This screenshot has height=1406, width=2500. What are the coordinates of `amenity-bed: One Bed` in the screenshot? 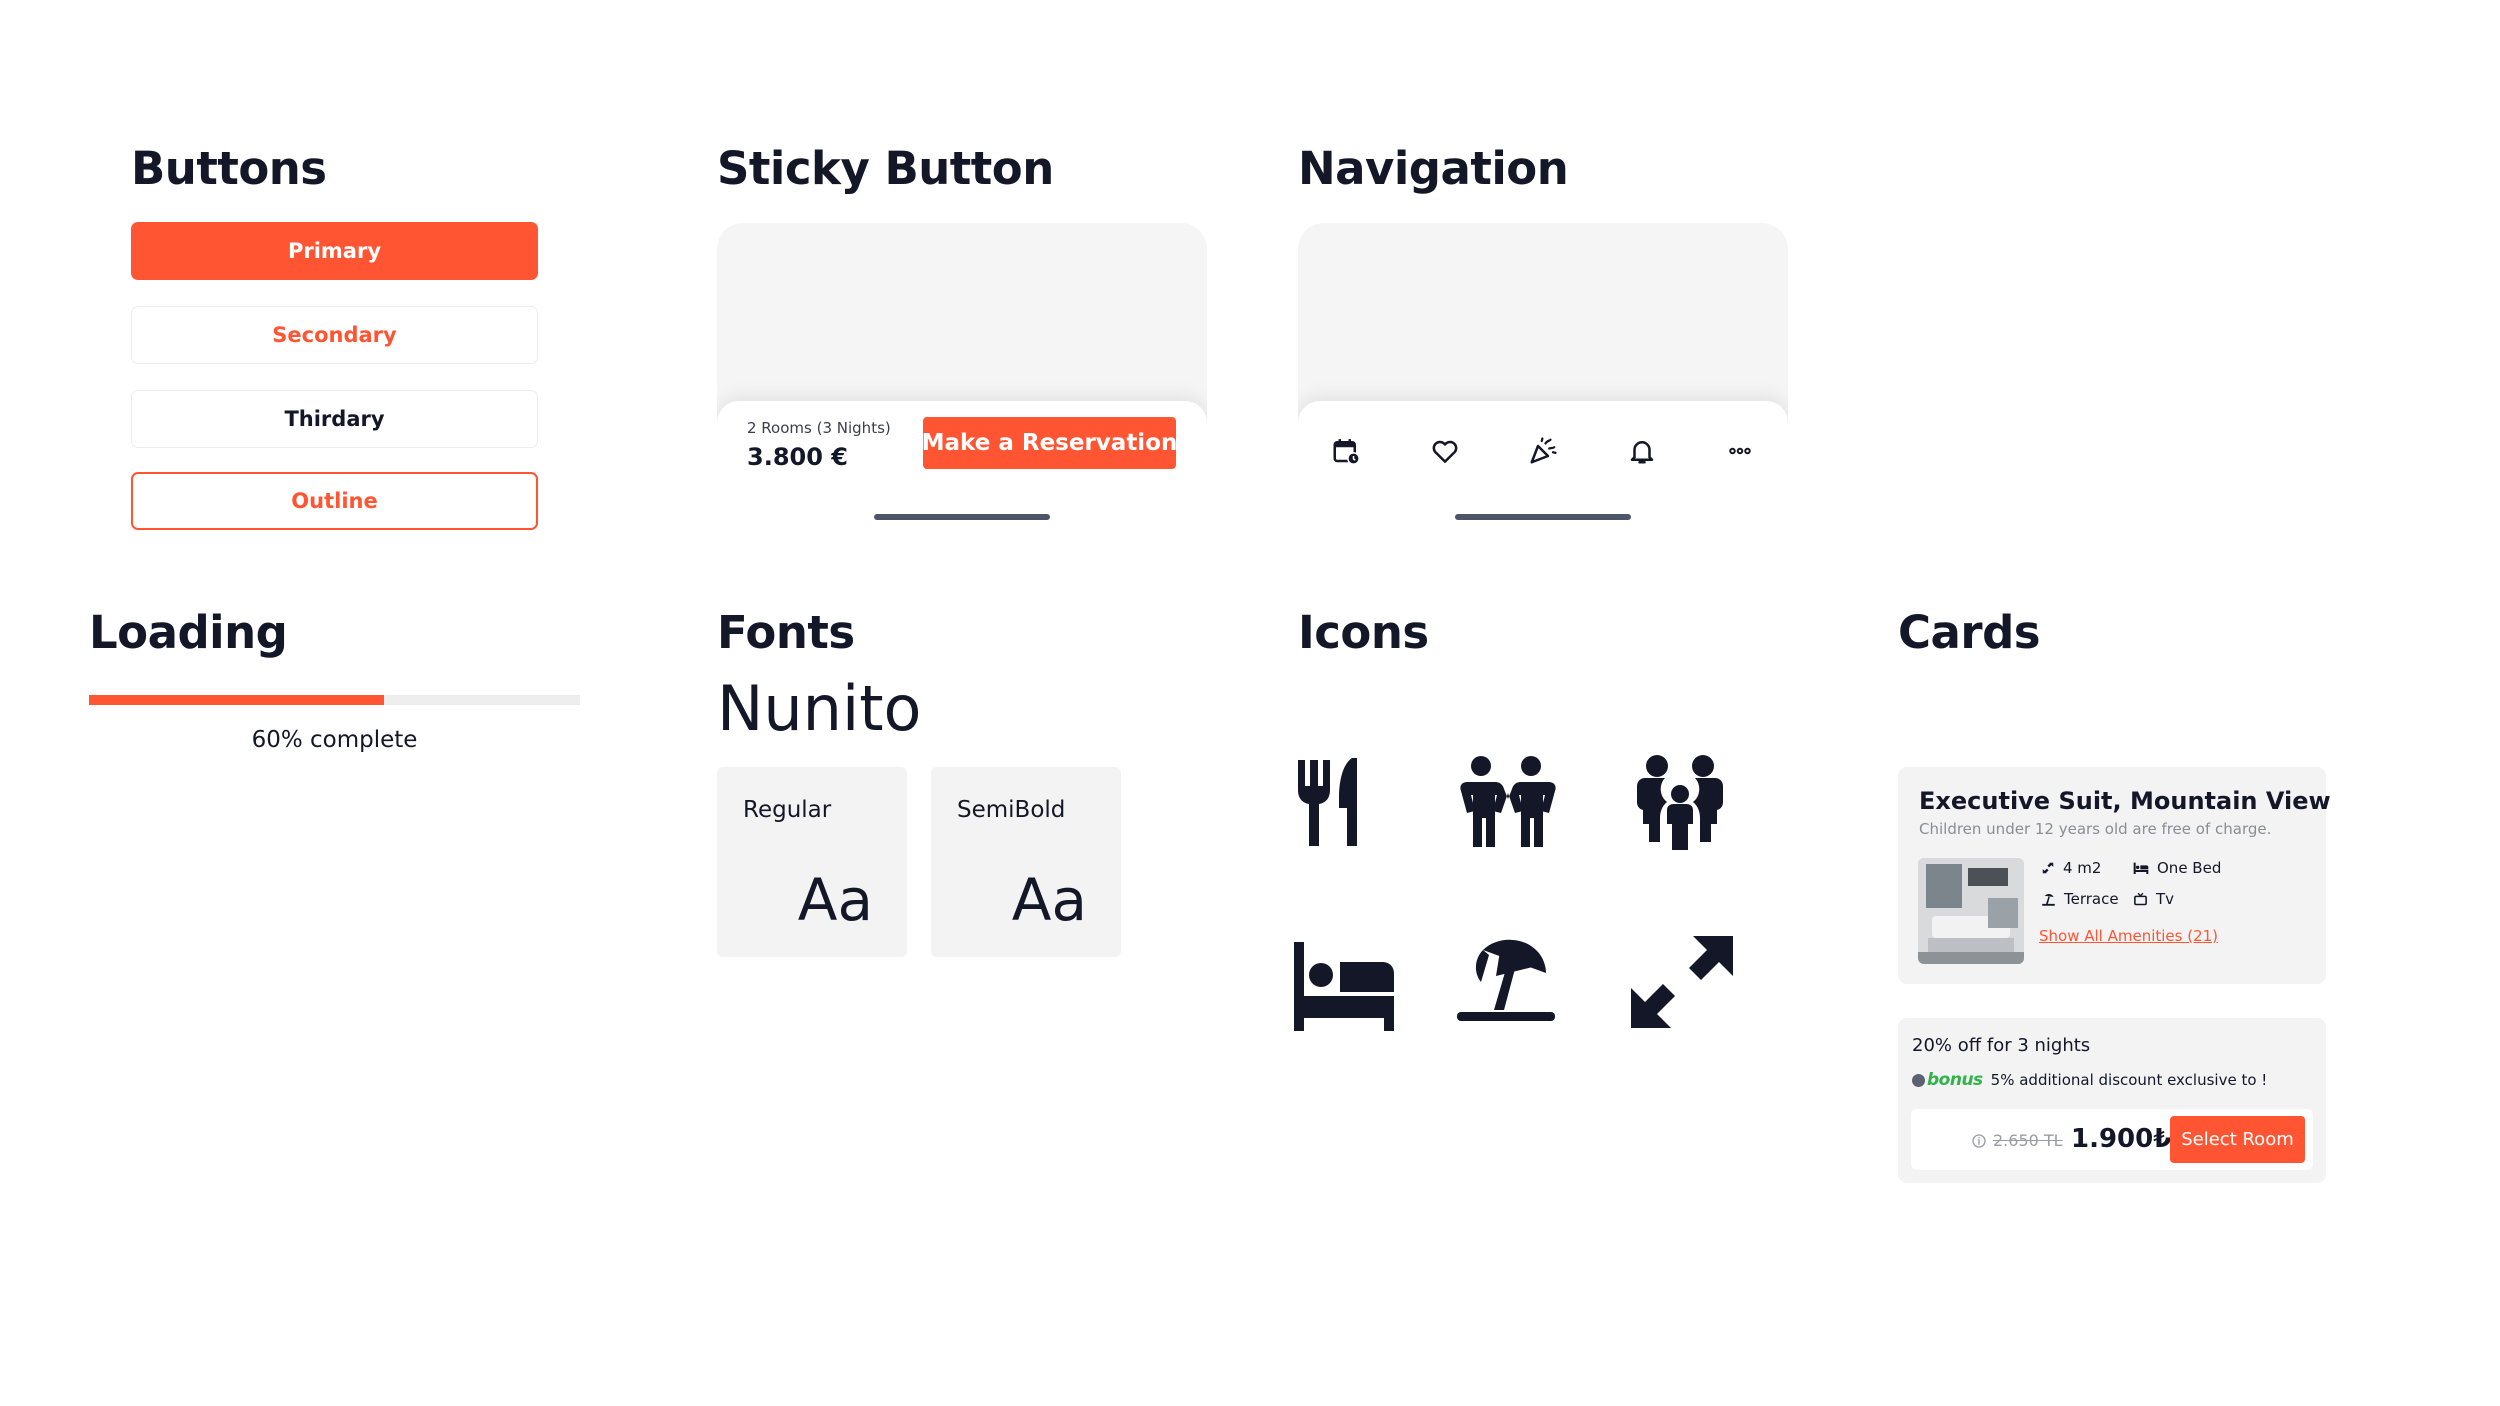 It's located at (2177, 868).